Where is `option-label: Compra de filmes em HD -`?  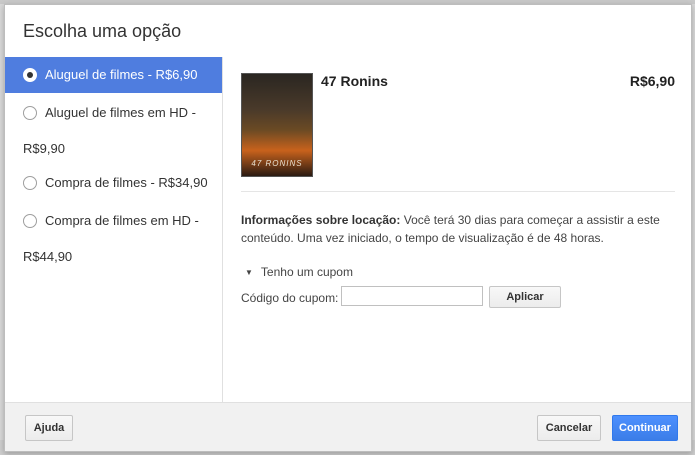
option-label: Compra de filmes em HD - is located at coordinates (122, 220).